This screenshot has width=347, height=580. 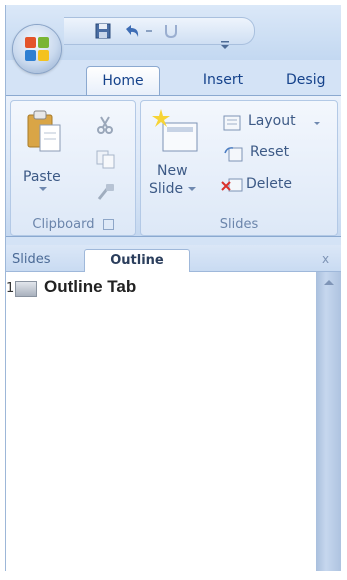 I want to click on new-slide-label-line2: Slide, so click(x=172, y=189).